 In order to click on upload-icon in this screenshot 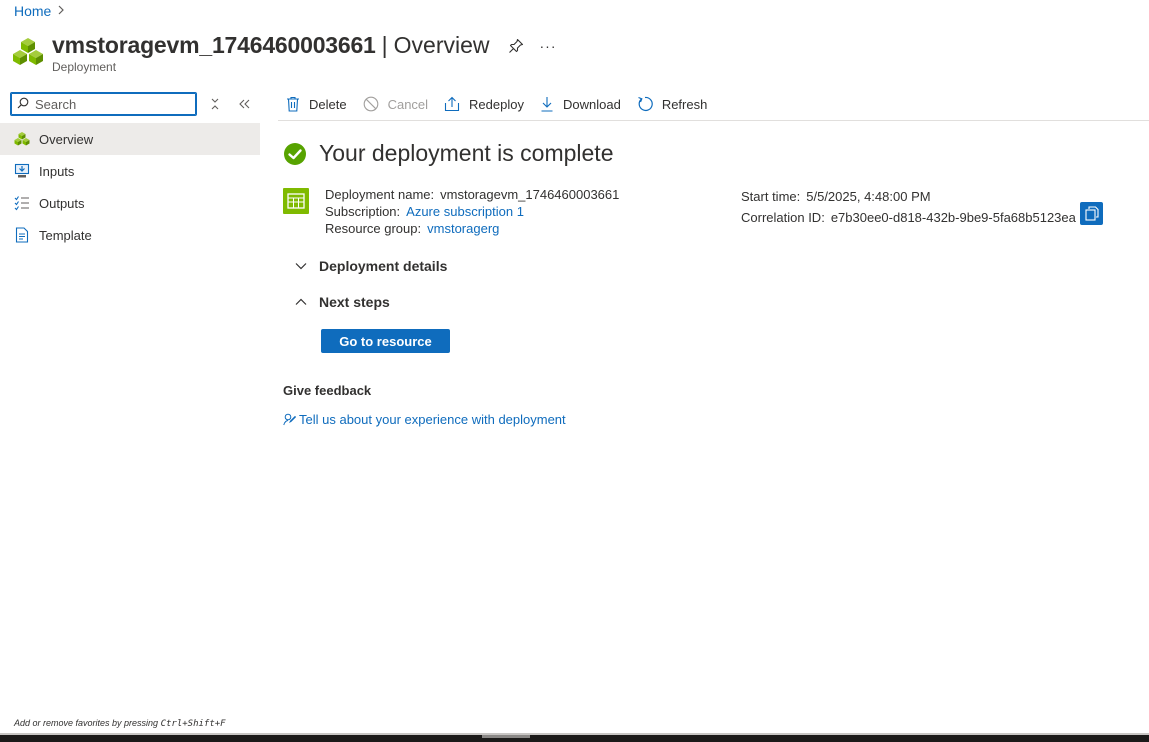, I will do `click(452, 104)`.